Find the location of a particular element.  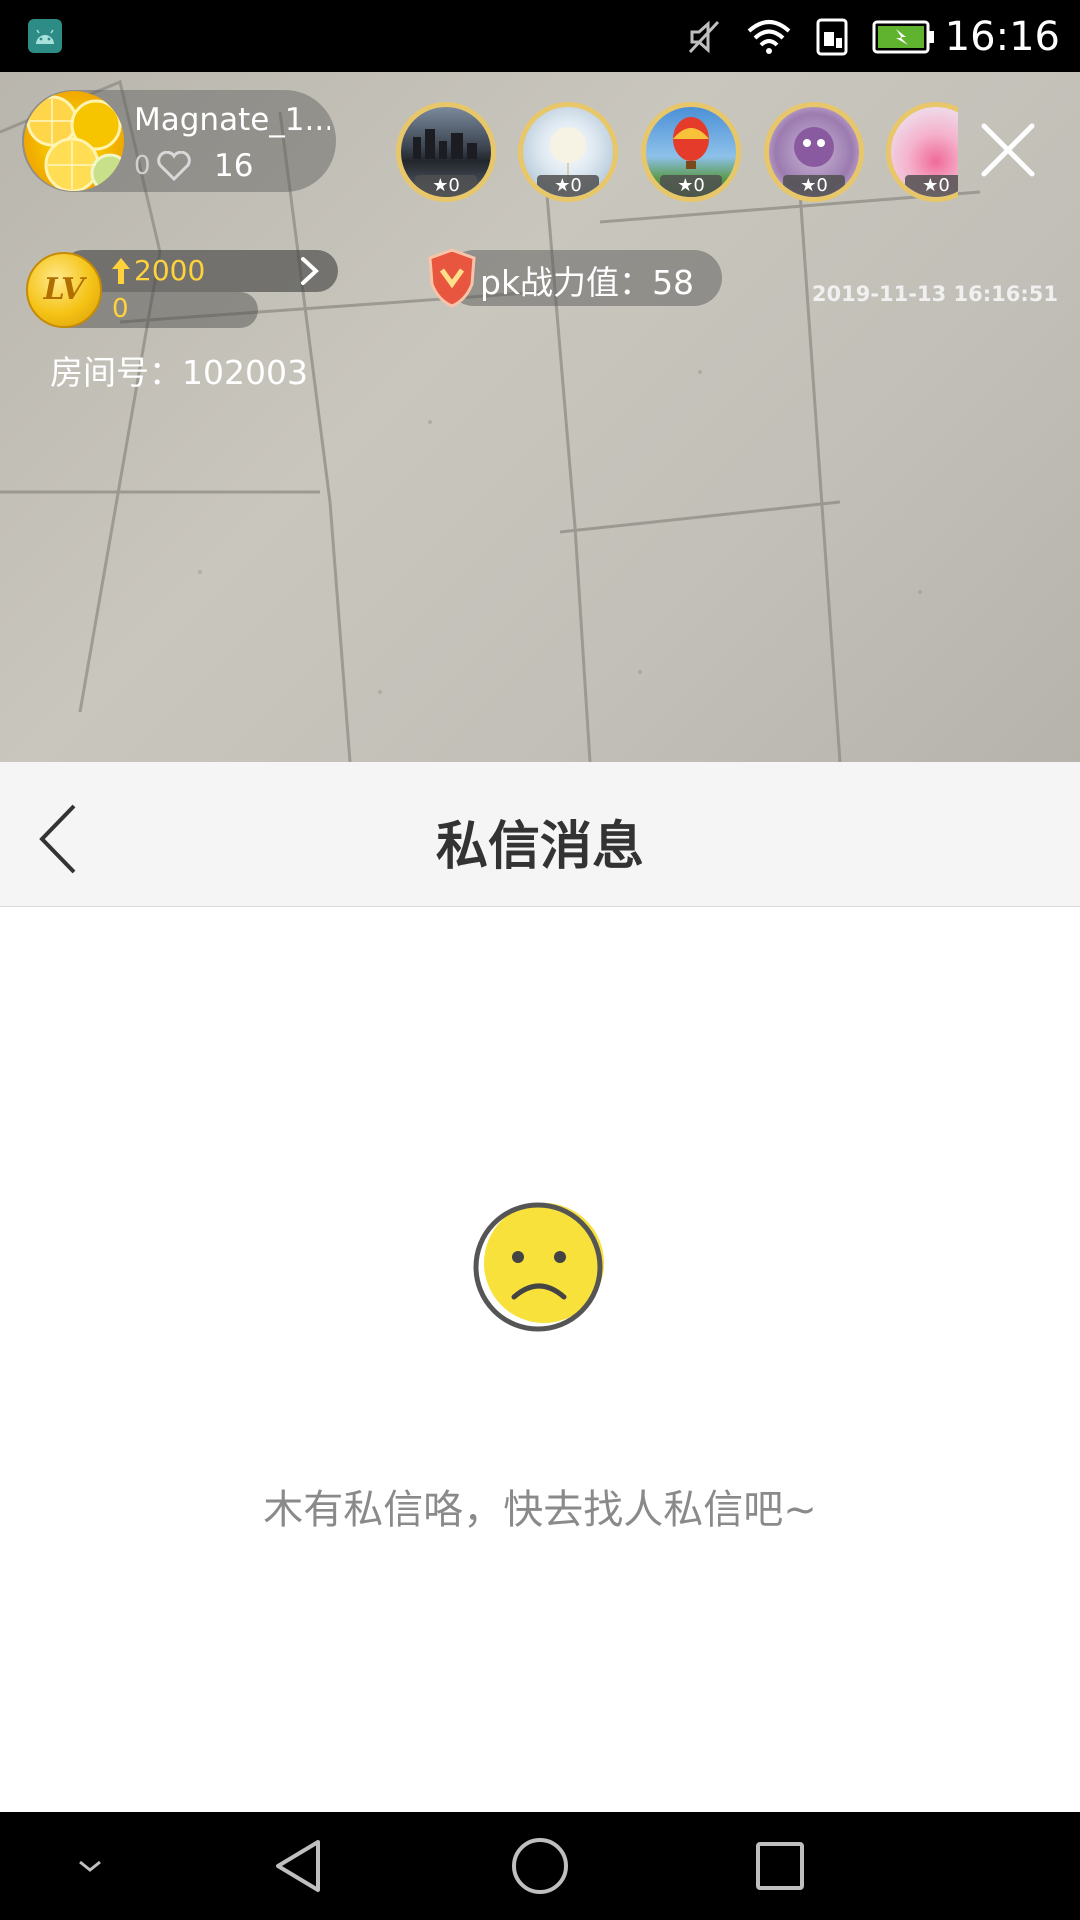

heart-icon is located at coordinates (174, 166).